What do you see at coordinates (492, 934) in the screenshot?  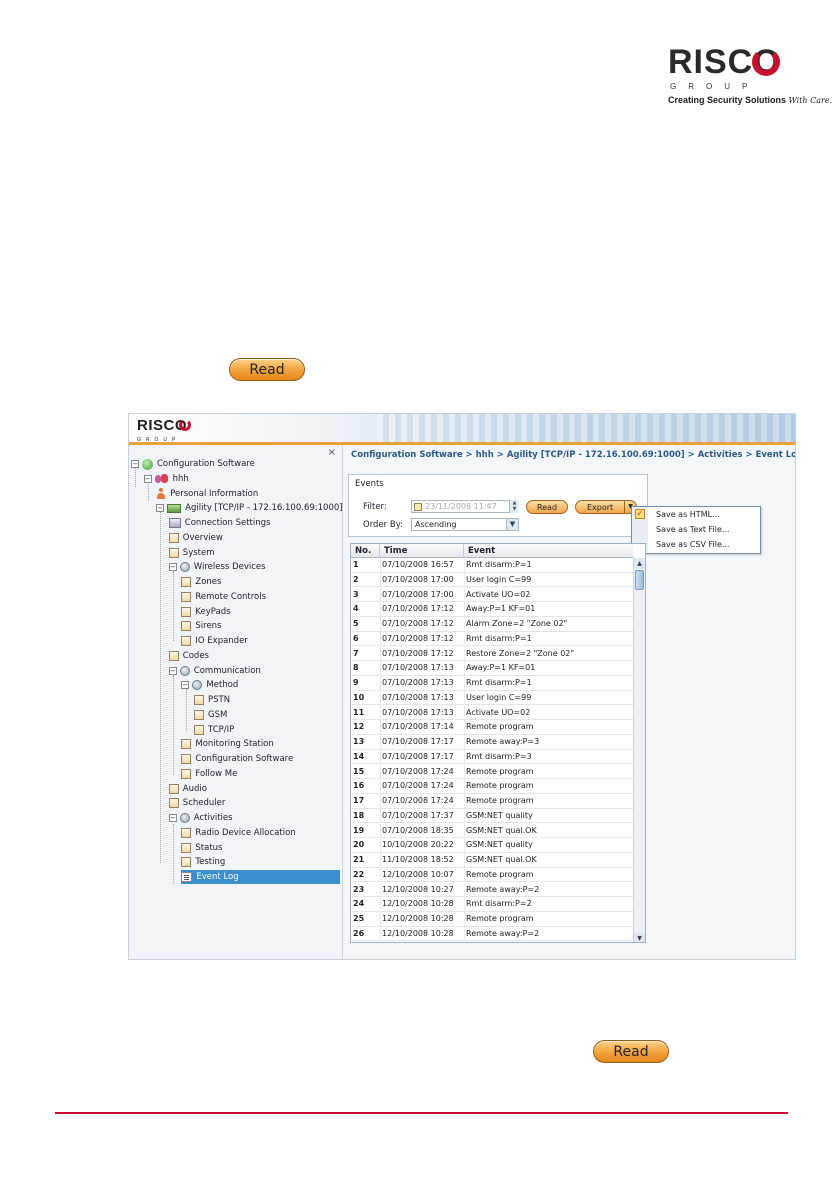 I see `table-row: 26 12/10/2008 10:28 Remote away:P=2` at bounding box center [492, 934].